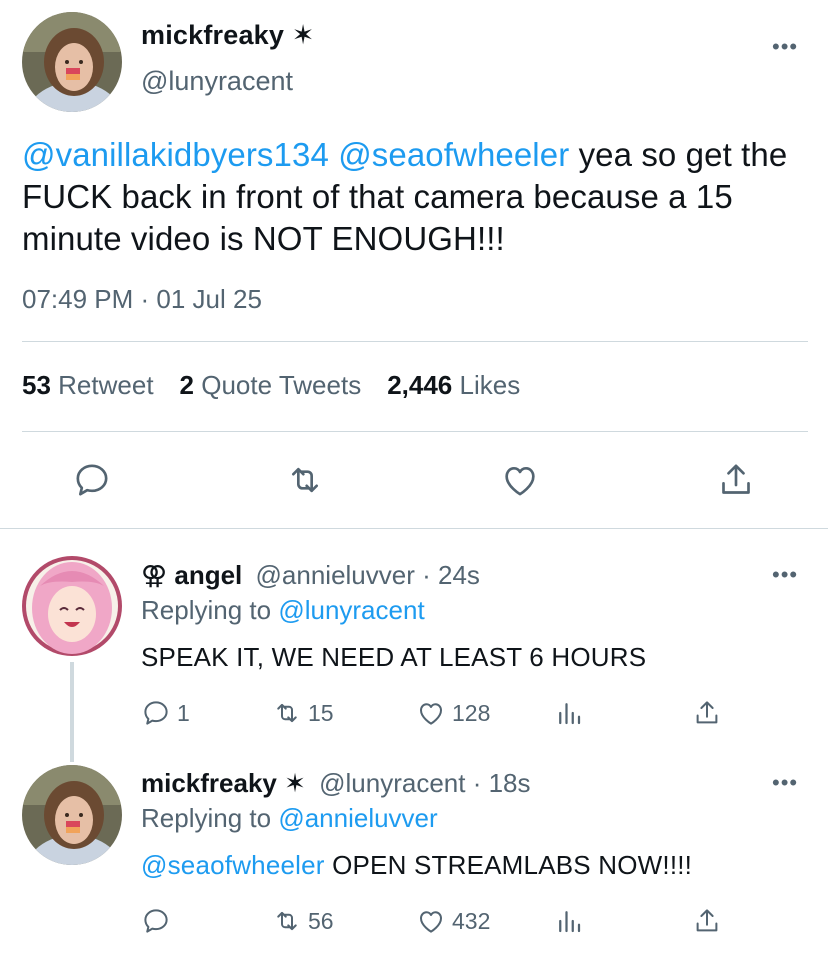 The image size is (828, 956). I want to click on likes-stat: 2,446 Likes, so click(453, 385).